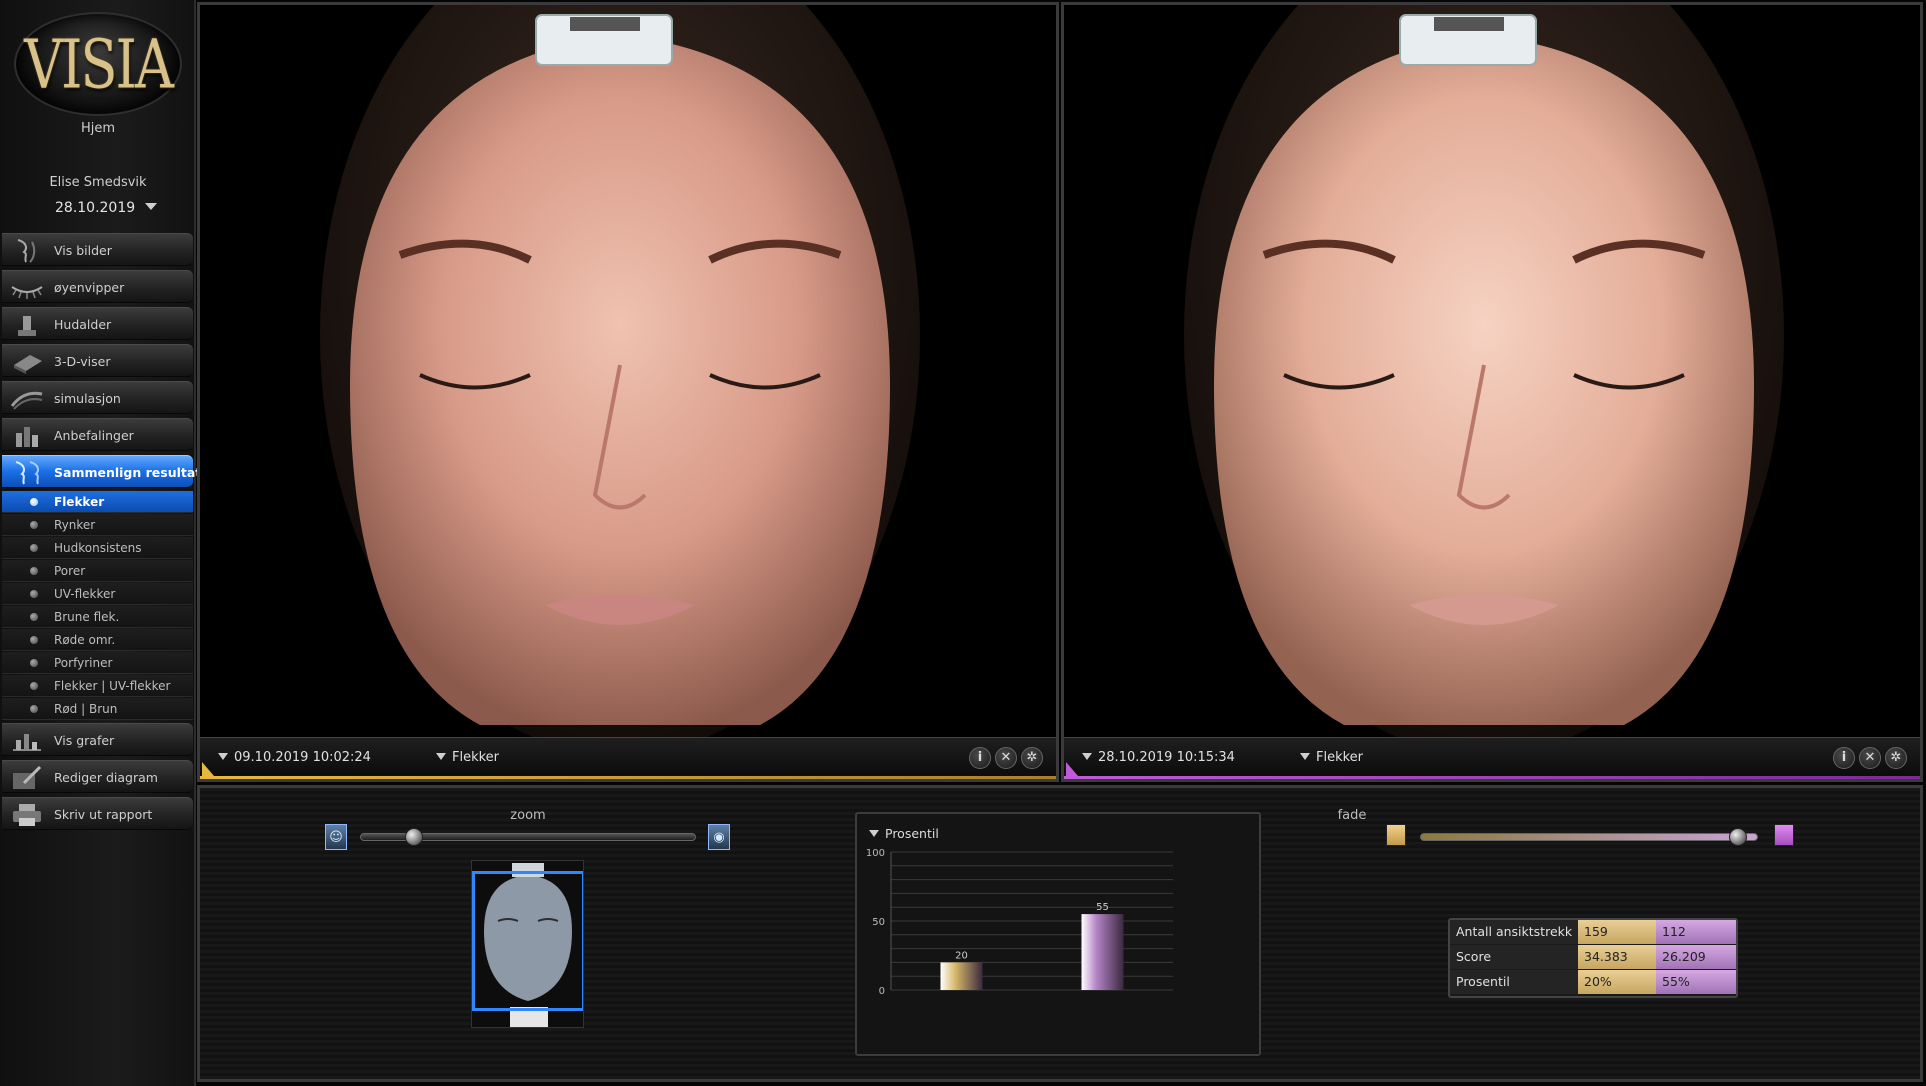 Image resolution: width=1926 pixels, height=1086 pixels. I want to click on logo-text: VISIA, so click(99, 64).